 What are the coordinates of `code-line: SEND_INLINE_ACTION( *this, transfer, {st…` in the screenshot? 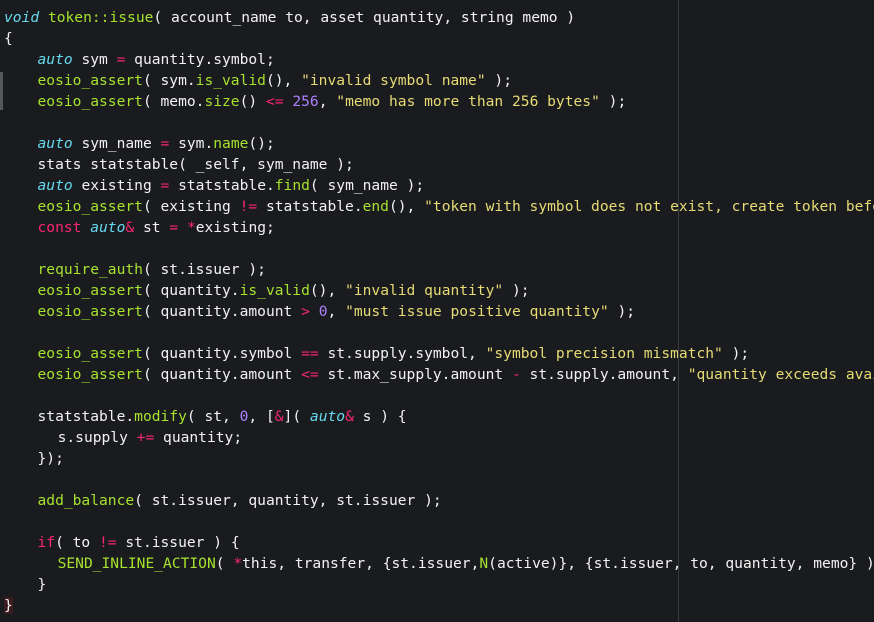 It's located at (437, 563).